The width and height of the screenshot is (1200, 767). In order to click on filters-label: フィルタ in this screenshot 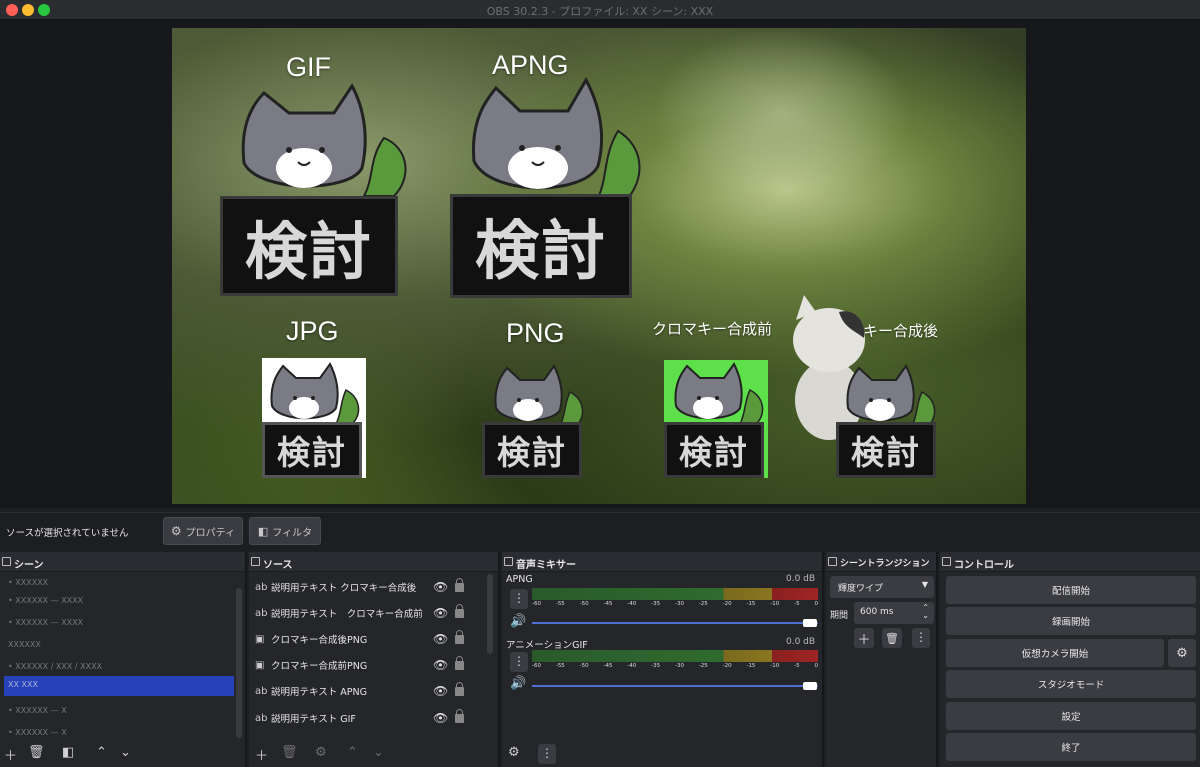, I will do `click(292, 533)`.